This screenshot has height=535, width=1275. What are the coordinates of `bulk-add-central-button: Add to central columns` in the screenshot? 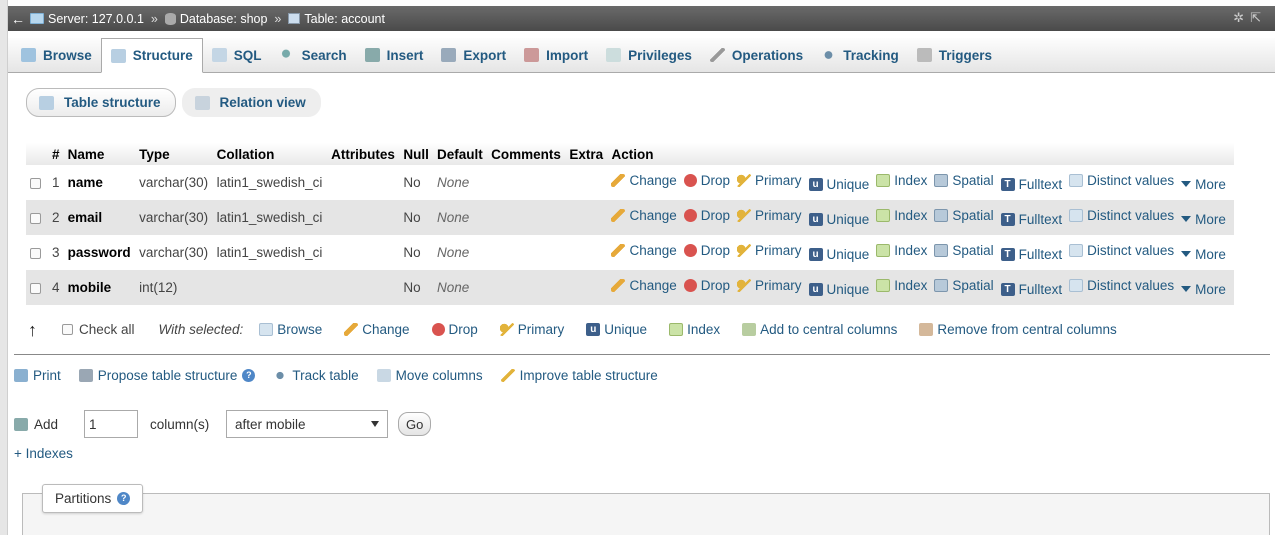 It's located at (819, 329).